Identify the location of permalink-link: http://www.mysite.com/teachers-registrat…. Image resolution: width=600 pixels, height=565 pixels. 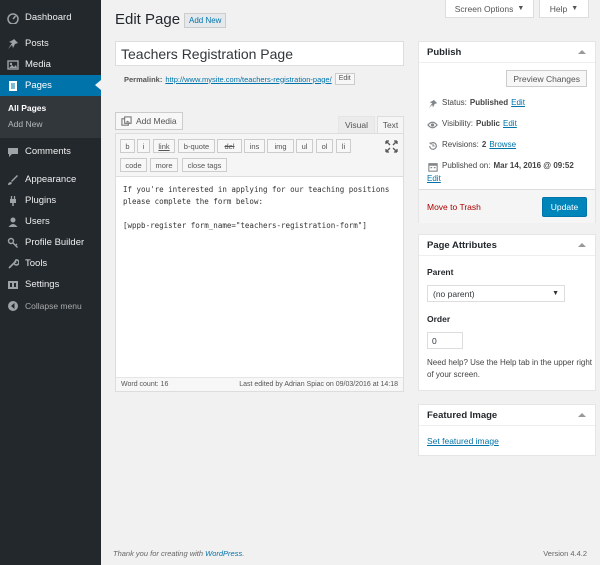
(248, 79).